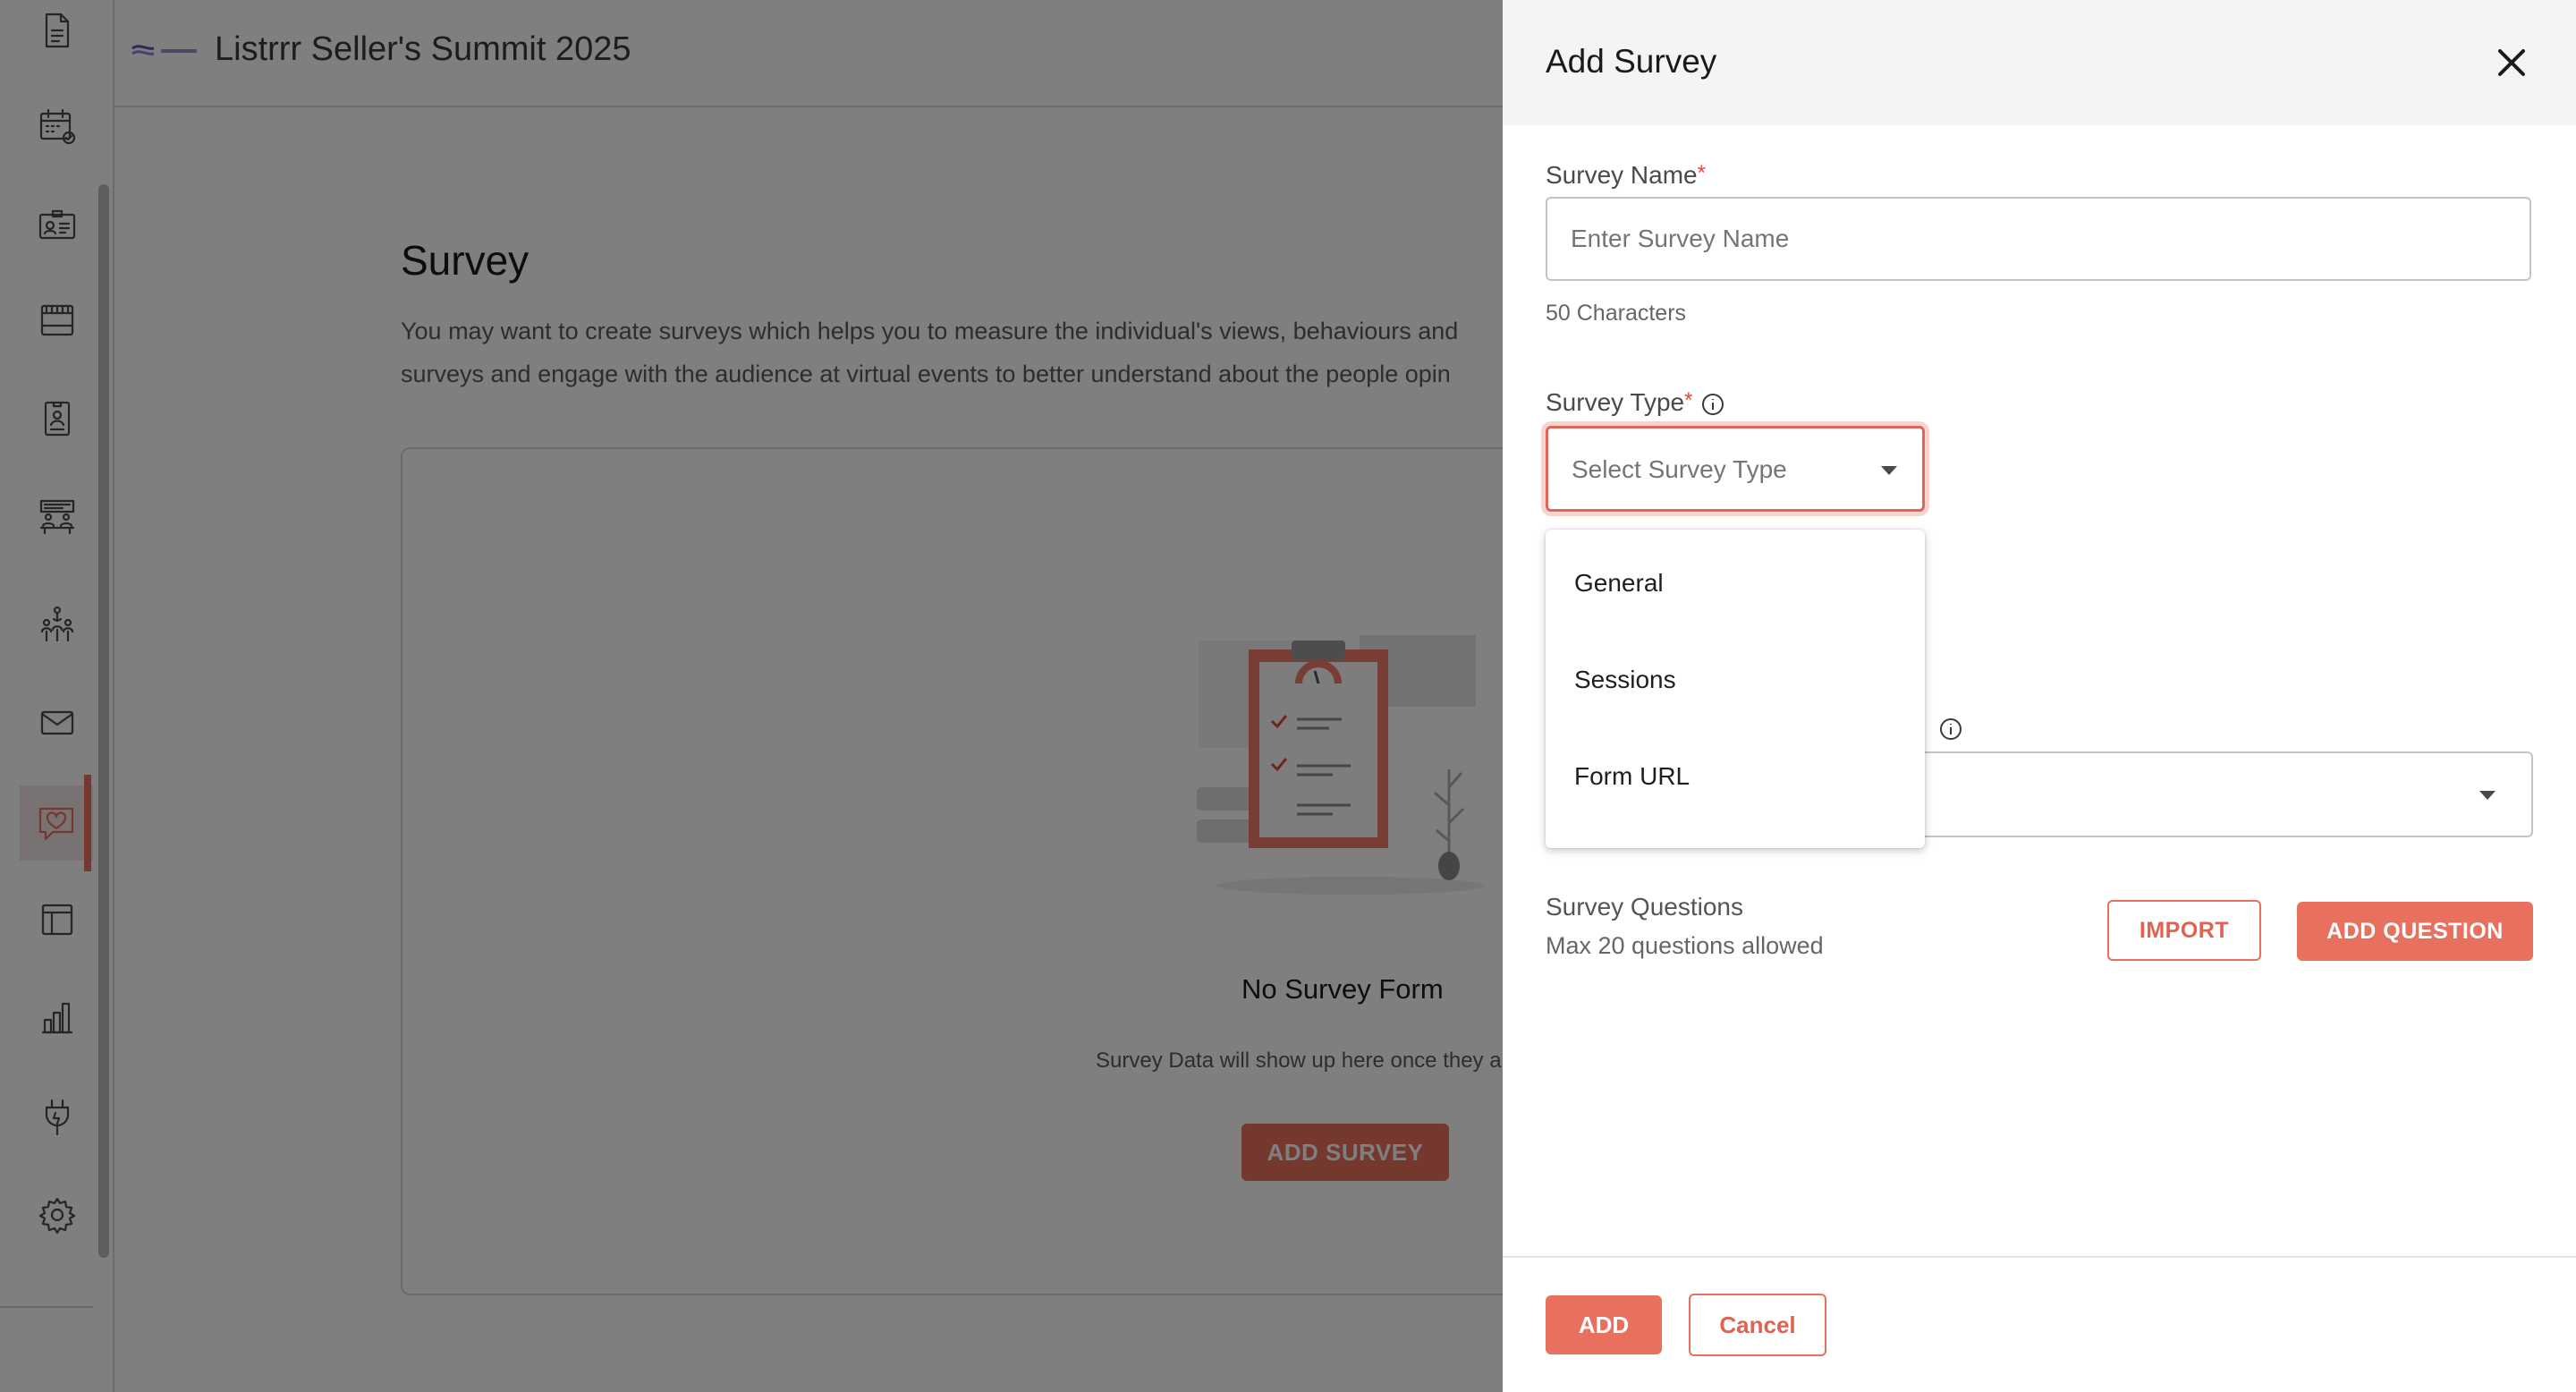 The height and width of the screenshot is (1392, 2576). I want to click on footer-divider, so click(2039, 1257).